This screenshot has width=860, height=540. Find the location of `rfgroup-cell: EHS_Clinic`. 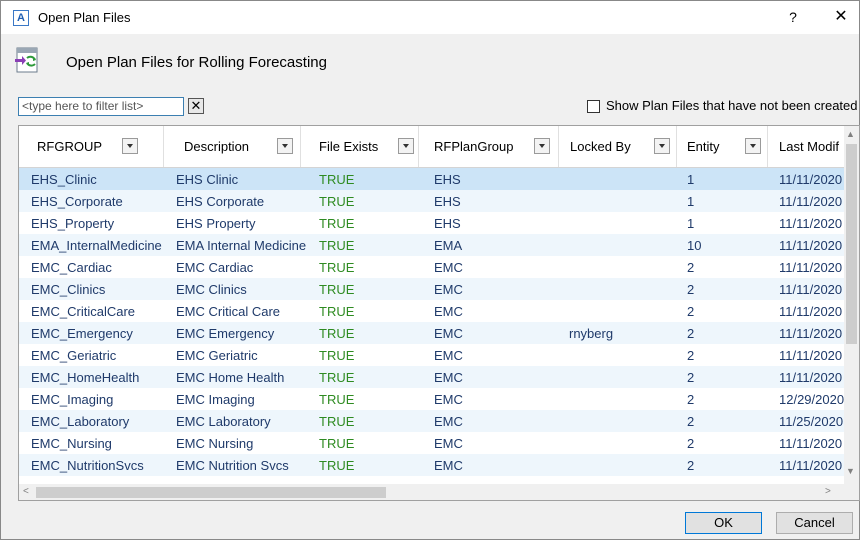

rfgroup-cell: EHS_Clinic is located at coordinates (64, 179).